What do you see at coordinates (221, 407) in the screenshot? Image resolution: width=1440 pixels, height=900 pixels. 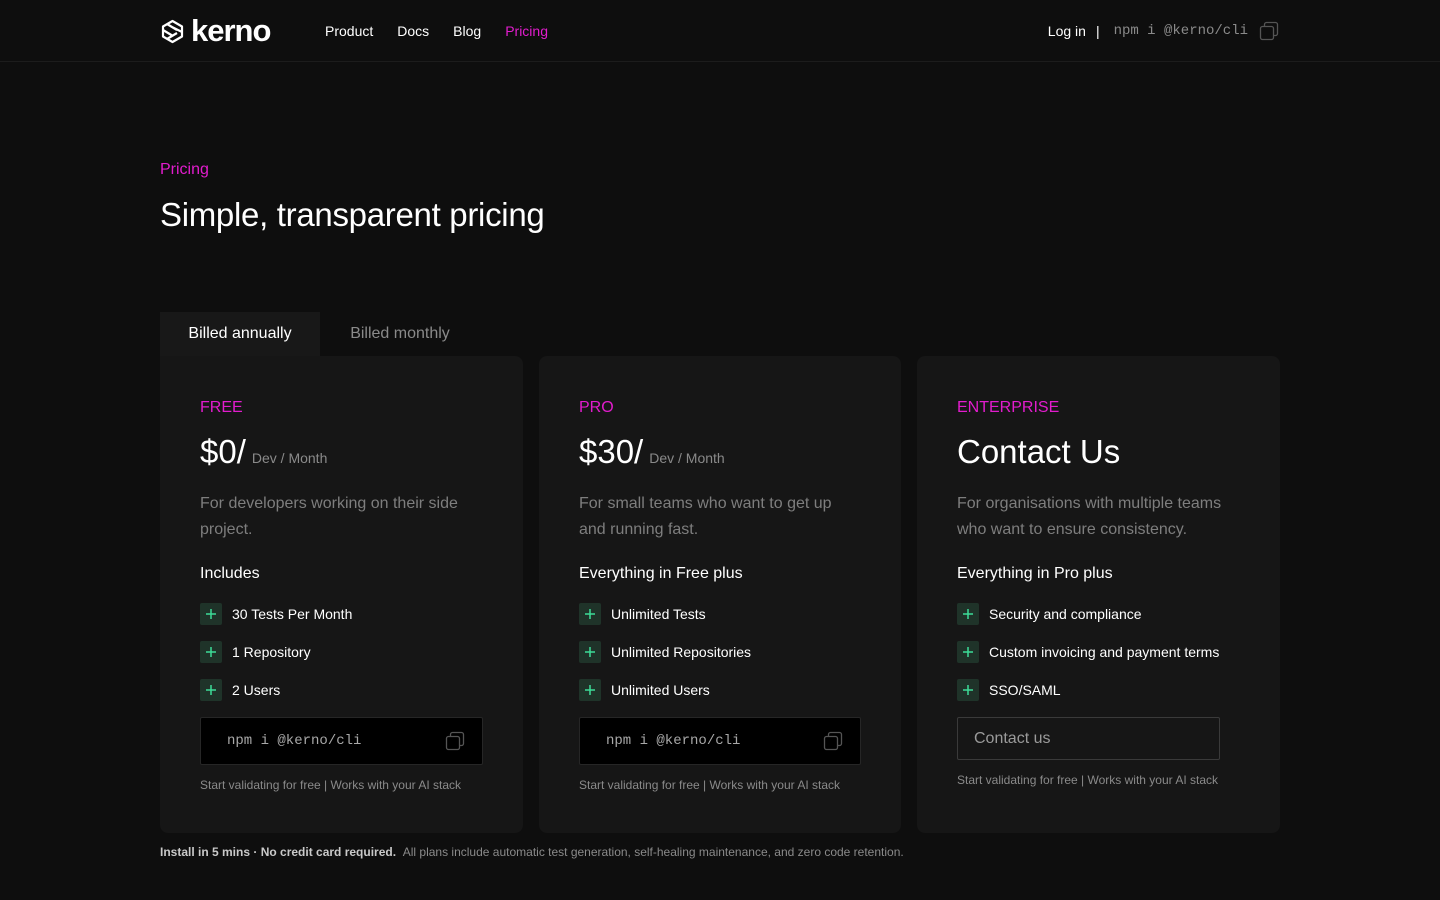 I see `plan-name: FREE` at bounding box center [221, 407].